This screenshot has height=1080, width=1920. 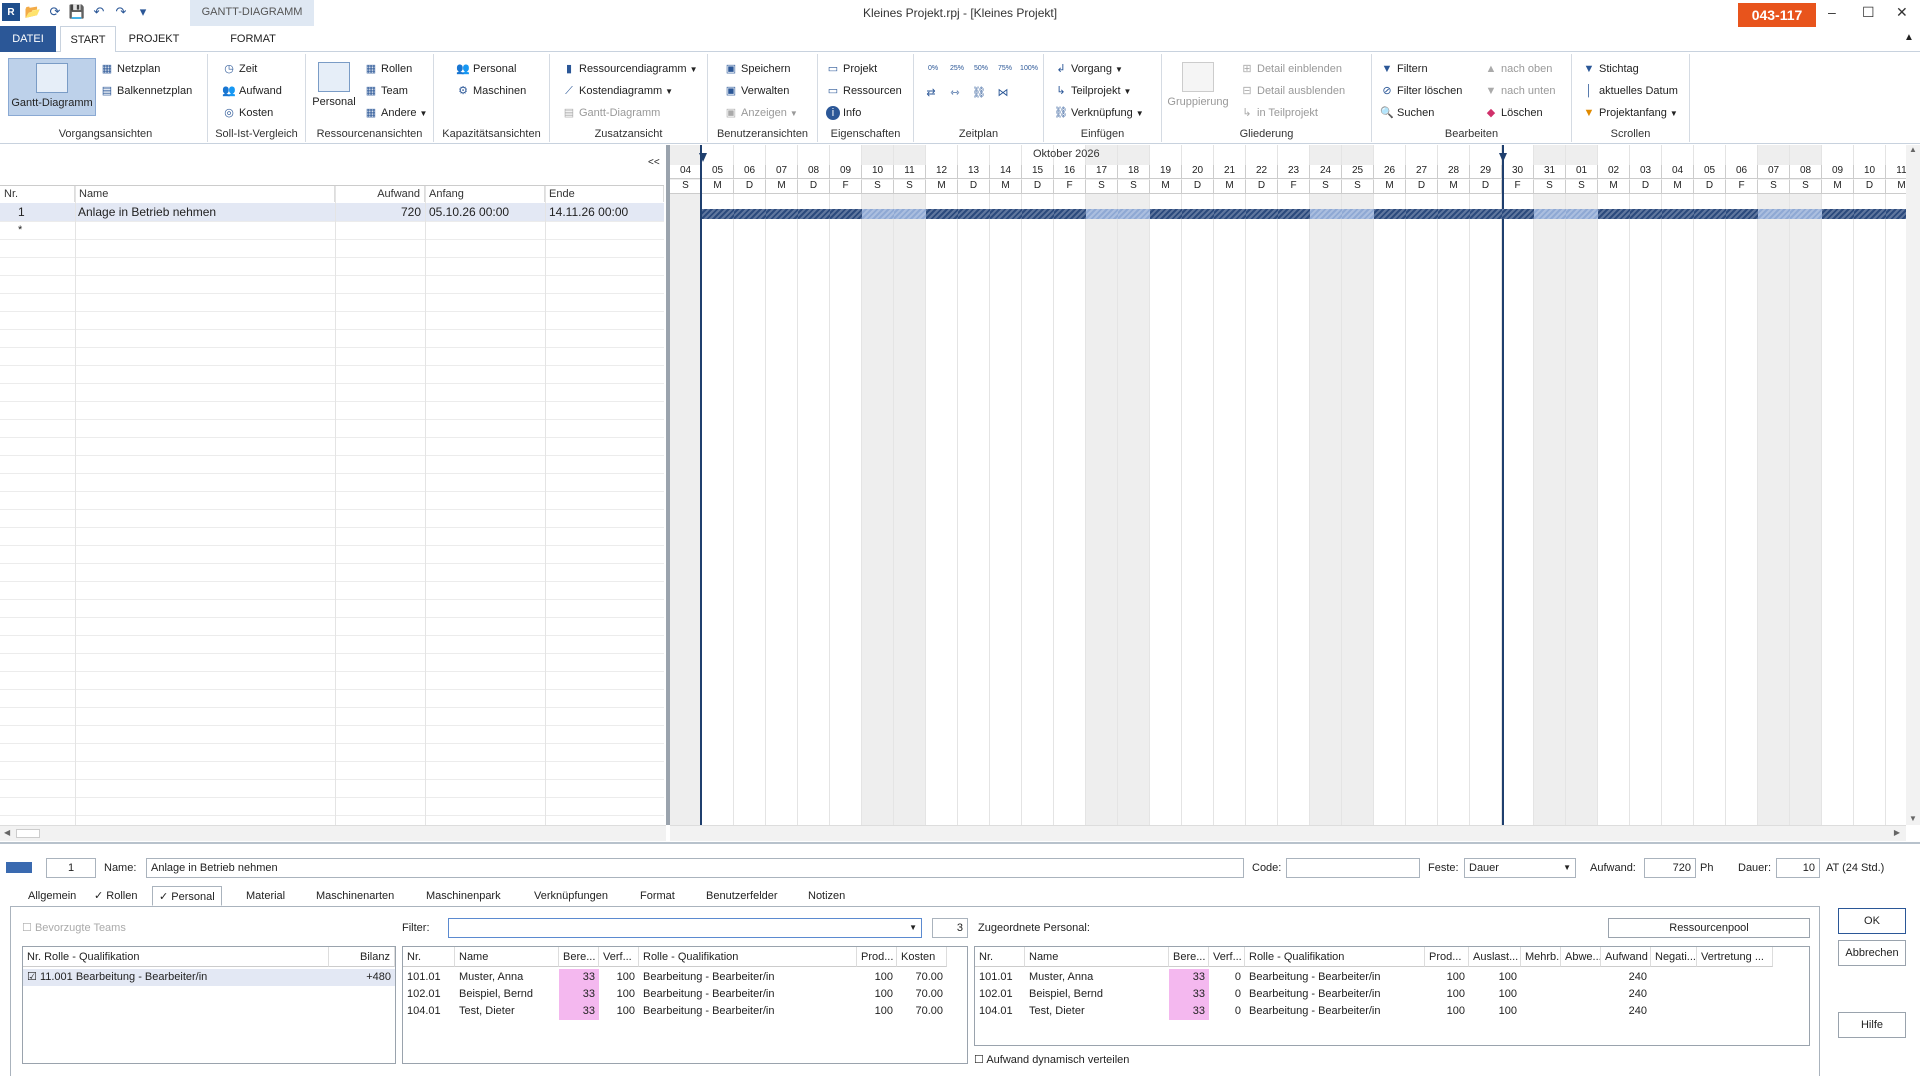 I want to click on in-teilprojekt-button: ↳ in Teilprojekt, so click(x=1279, y=113).